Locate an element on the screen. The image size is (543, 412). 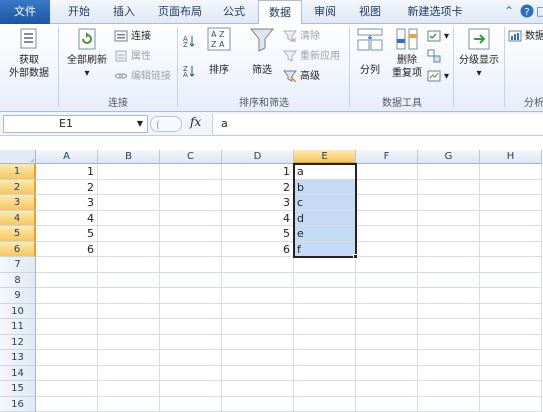
restore-window-icon: □ is located at coordinates (539, 12).